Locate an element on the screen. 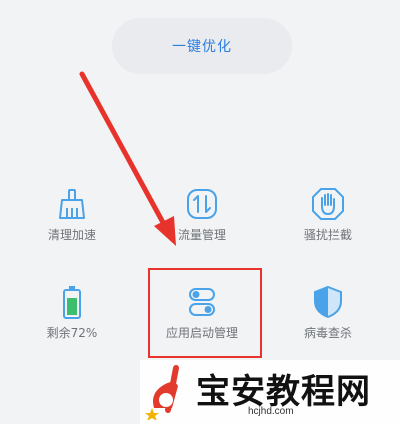 Image resolution: width=400 pixels, height=424 pixels. site-watermark: 宝安教程网 hcjhd.com is located at coordinates (270, 392).